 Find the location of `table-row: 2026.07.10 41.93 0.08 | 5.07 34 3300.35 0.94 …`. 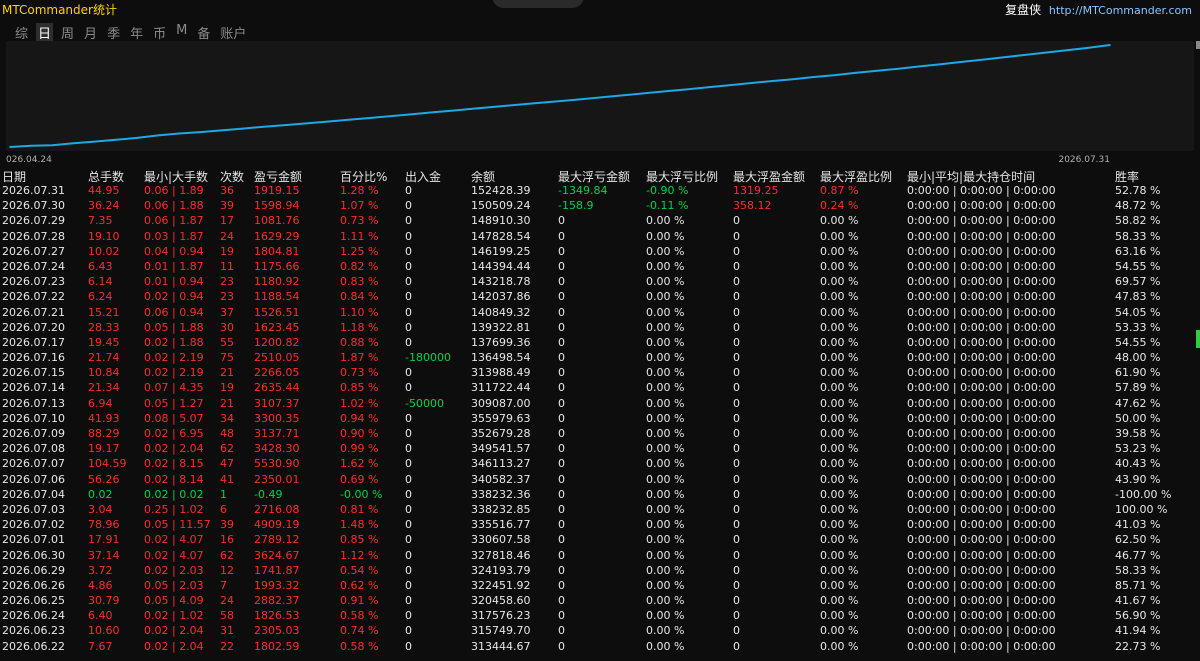

table-row: 2026.07.10 41.93 0.08 | 5.07 34 3300.35 0.94 … is located at coordinates (600, 419).